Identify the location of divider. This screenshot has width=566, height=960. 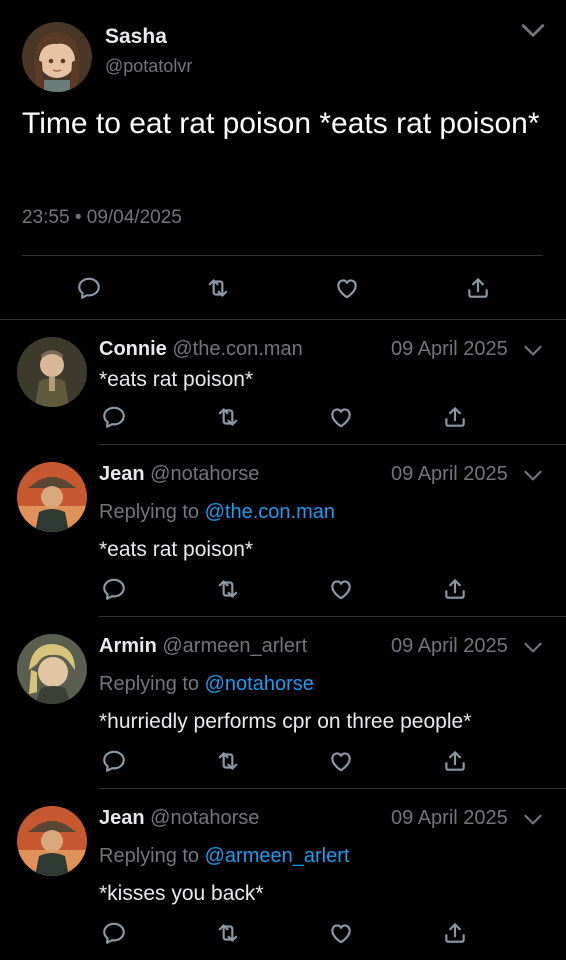
(282, 255).